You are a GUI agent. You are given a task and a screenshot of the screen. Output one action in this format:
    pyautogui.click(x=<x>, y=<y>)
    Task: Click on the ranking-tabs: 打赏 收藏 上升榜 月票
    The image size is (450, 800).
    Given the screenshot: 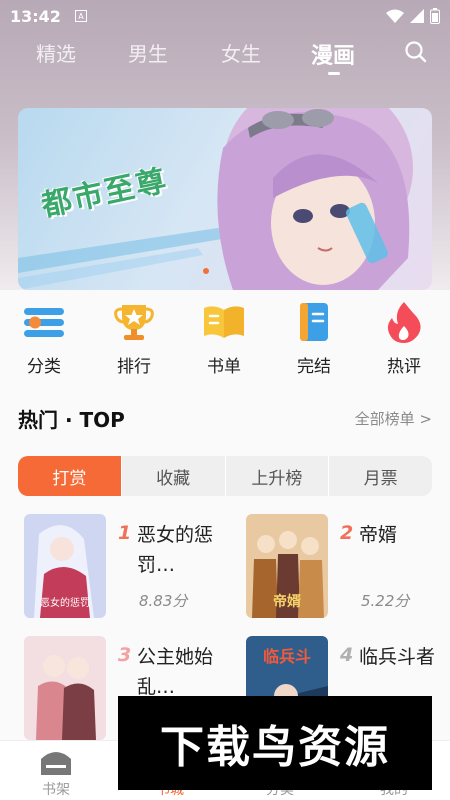 What is the action you would take?
    pyautogui.click(x=225, y=476)
    